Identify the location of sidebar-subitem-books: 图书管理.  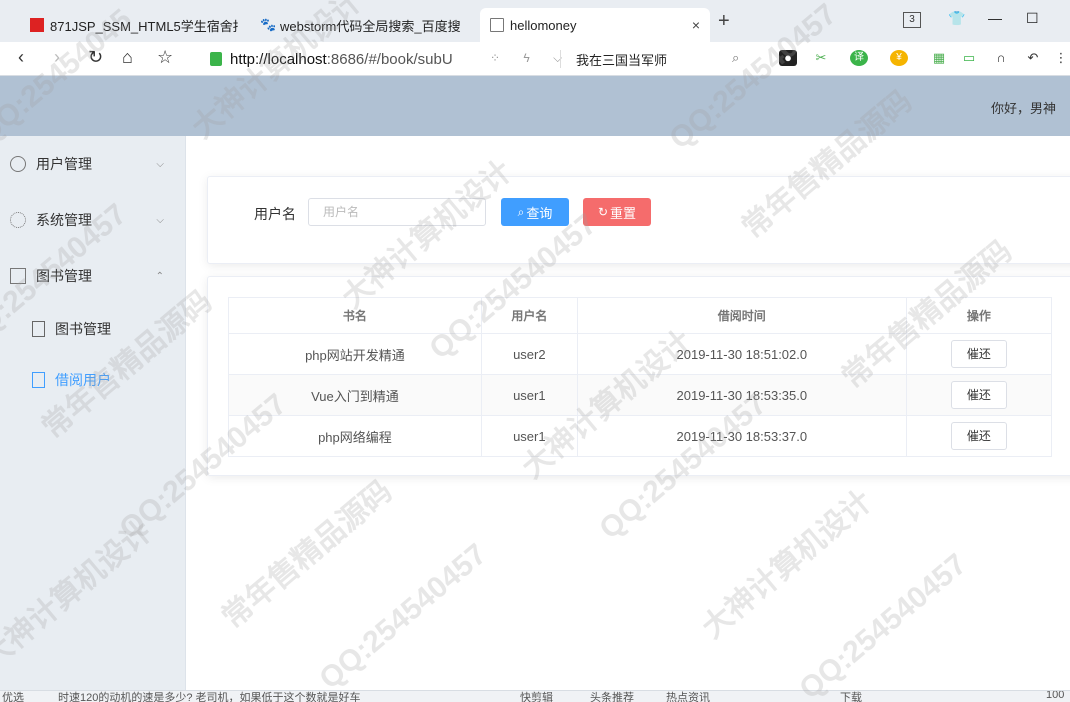
(93, 329).